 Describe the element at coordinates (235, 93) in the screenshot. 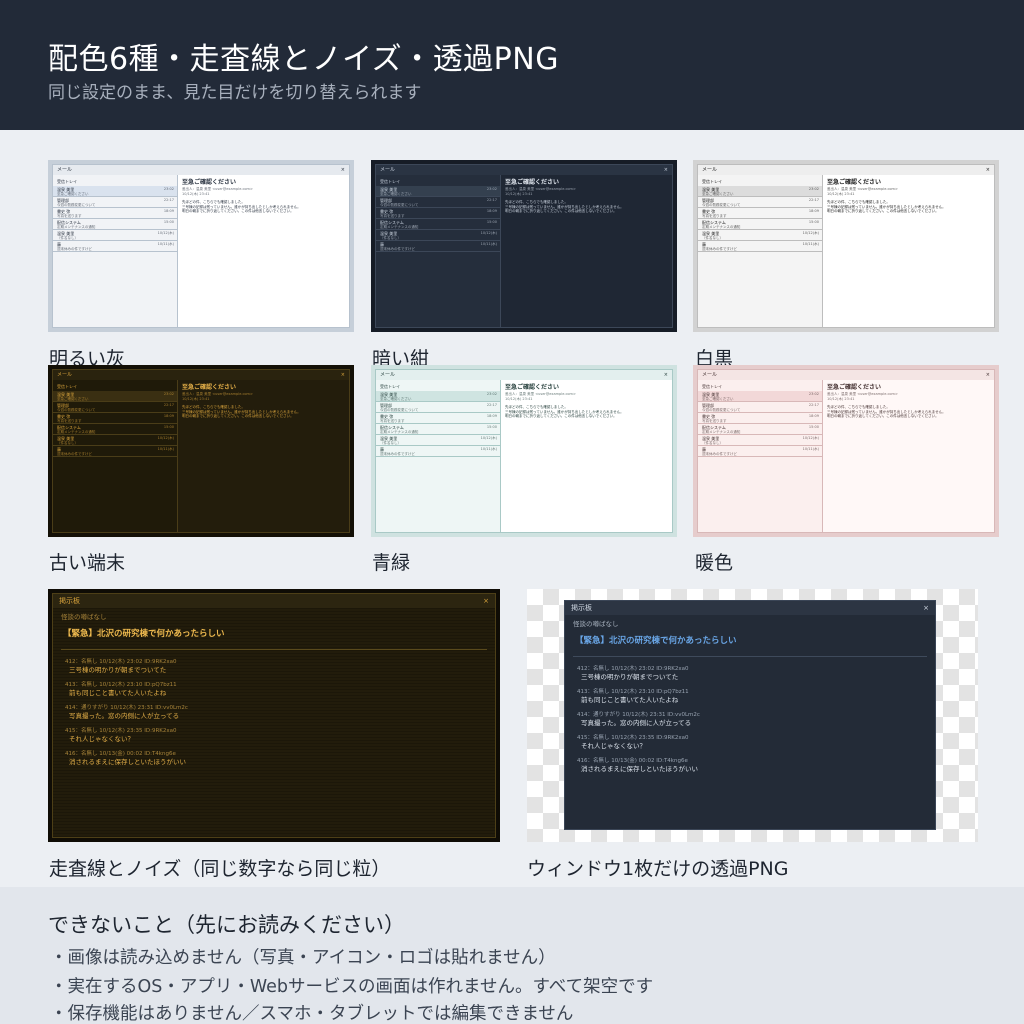

I see `page-subtitle: 同じ設定のまま、見た目だけを切り替えられます` at that location.